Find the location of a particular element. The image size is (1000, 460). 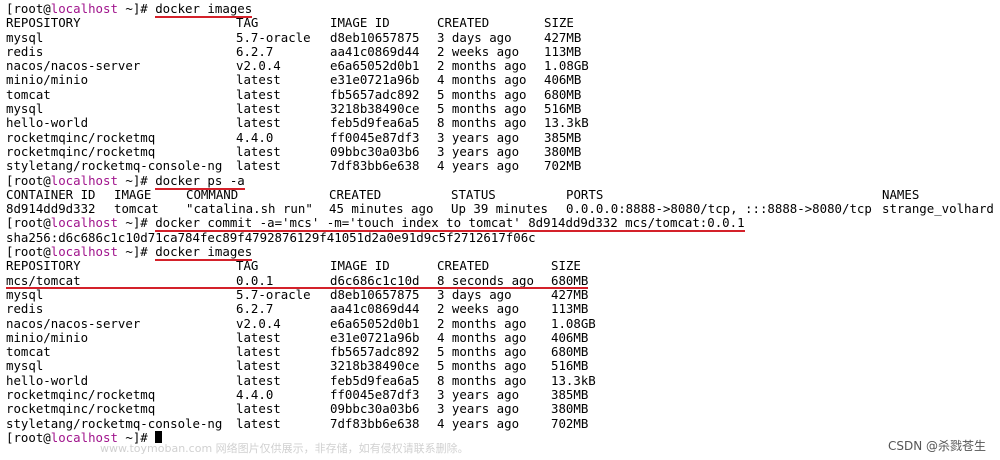

container-created: 45 minutes ago is located at coordinates (381, 209).